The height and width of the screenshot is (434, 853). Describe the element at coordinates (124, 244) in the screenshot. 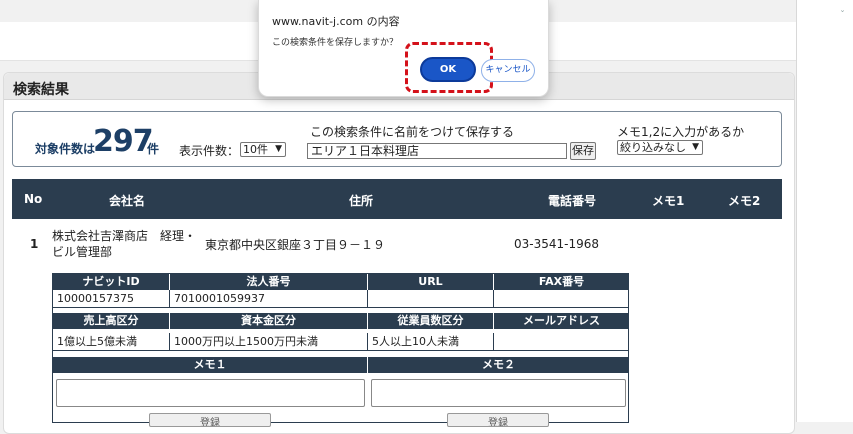

I see `company-name: 株式会社吉澤商店 経理・ビル管理部` at that location.